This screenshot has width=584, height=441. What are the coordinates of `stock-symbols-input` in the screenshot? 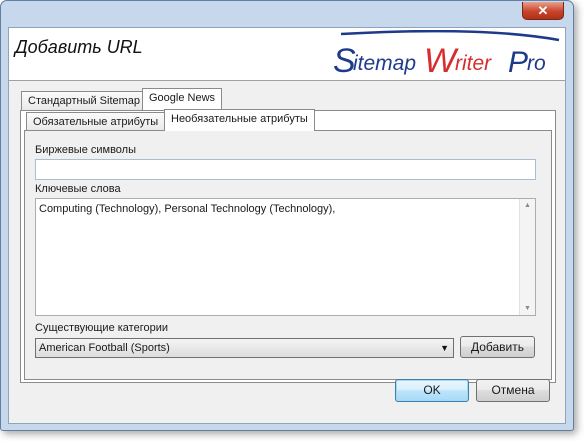 It's located at (285, 169).